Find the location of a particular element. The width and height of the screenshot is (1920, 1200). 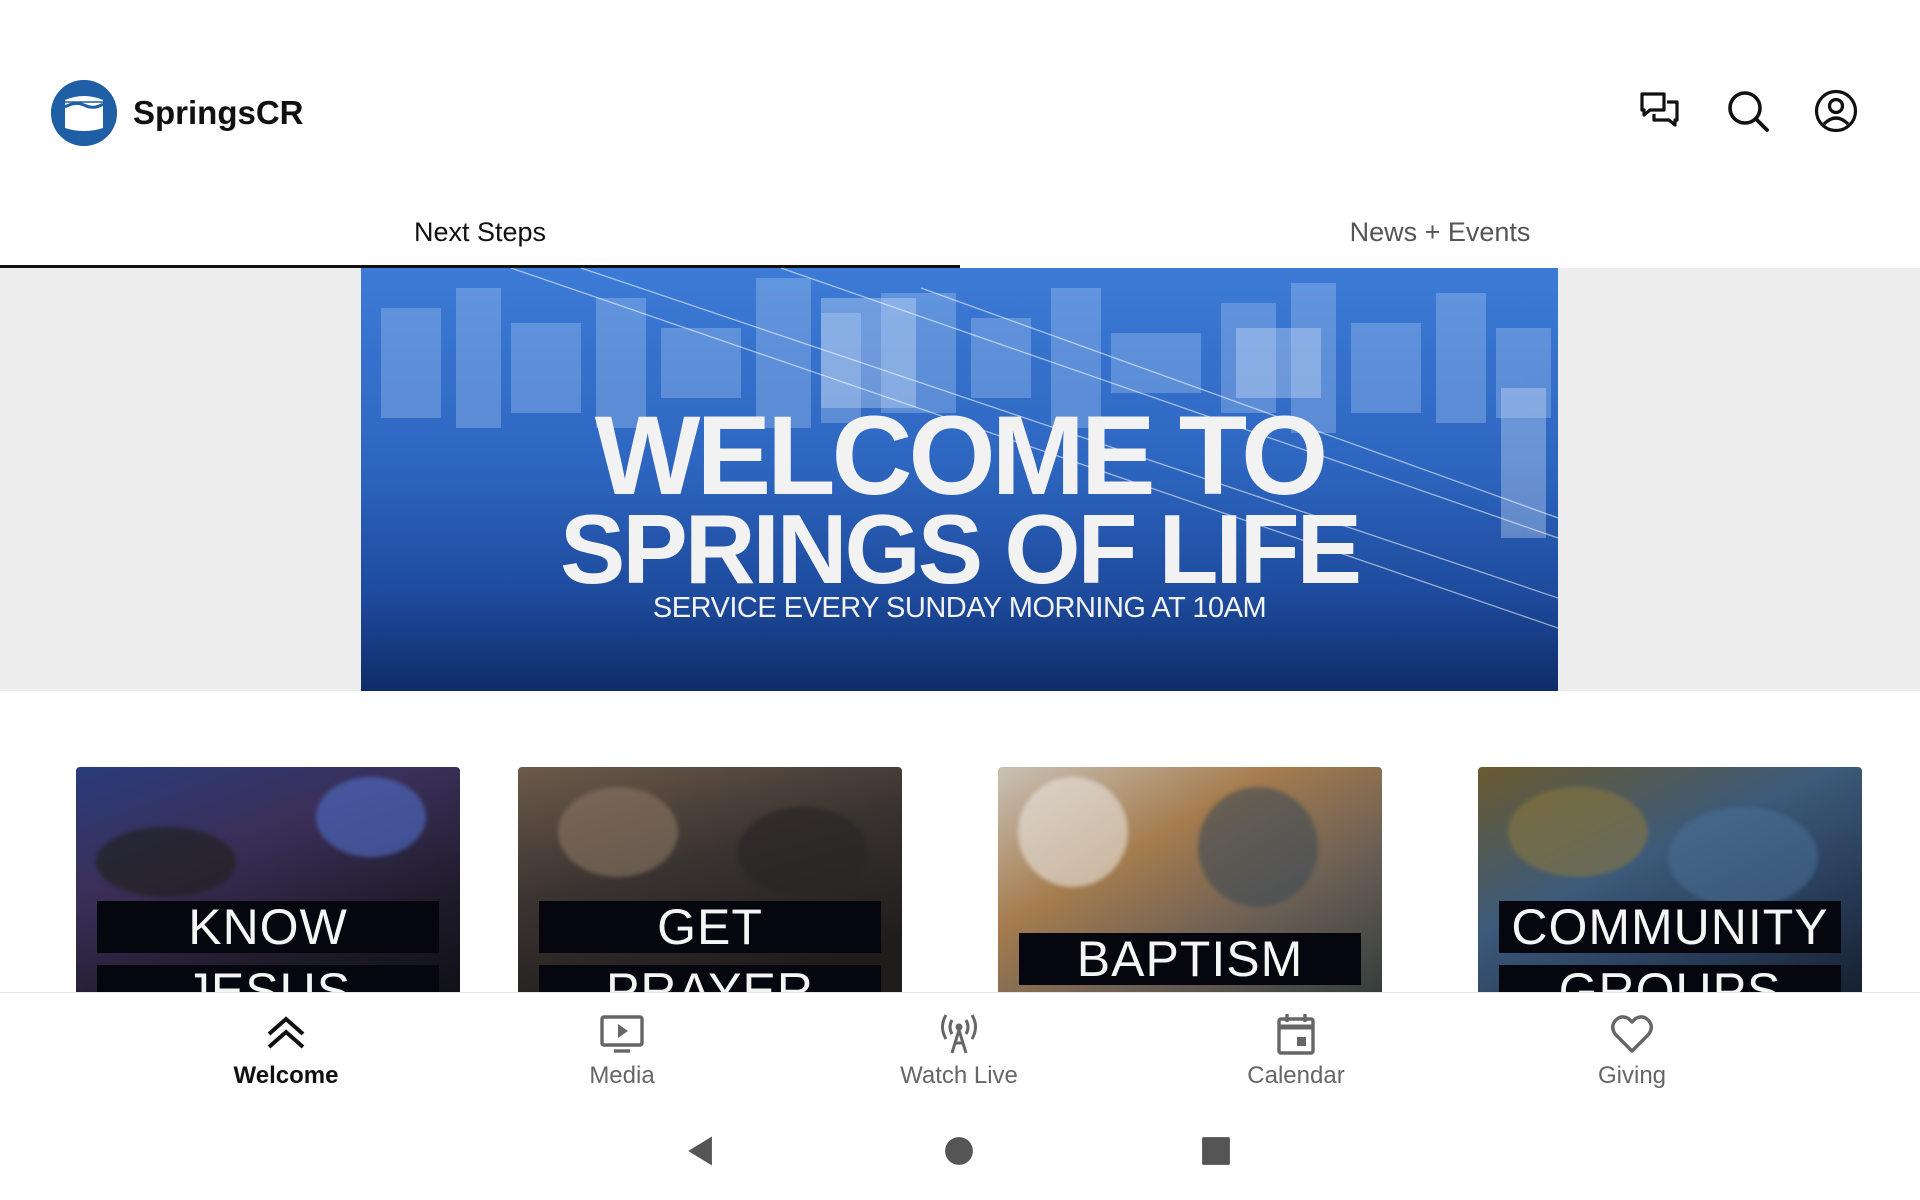

card-know-jesus: KNOW JESUS is located at coordinates (268, 879).